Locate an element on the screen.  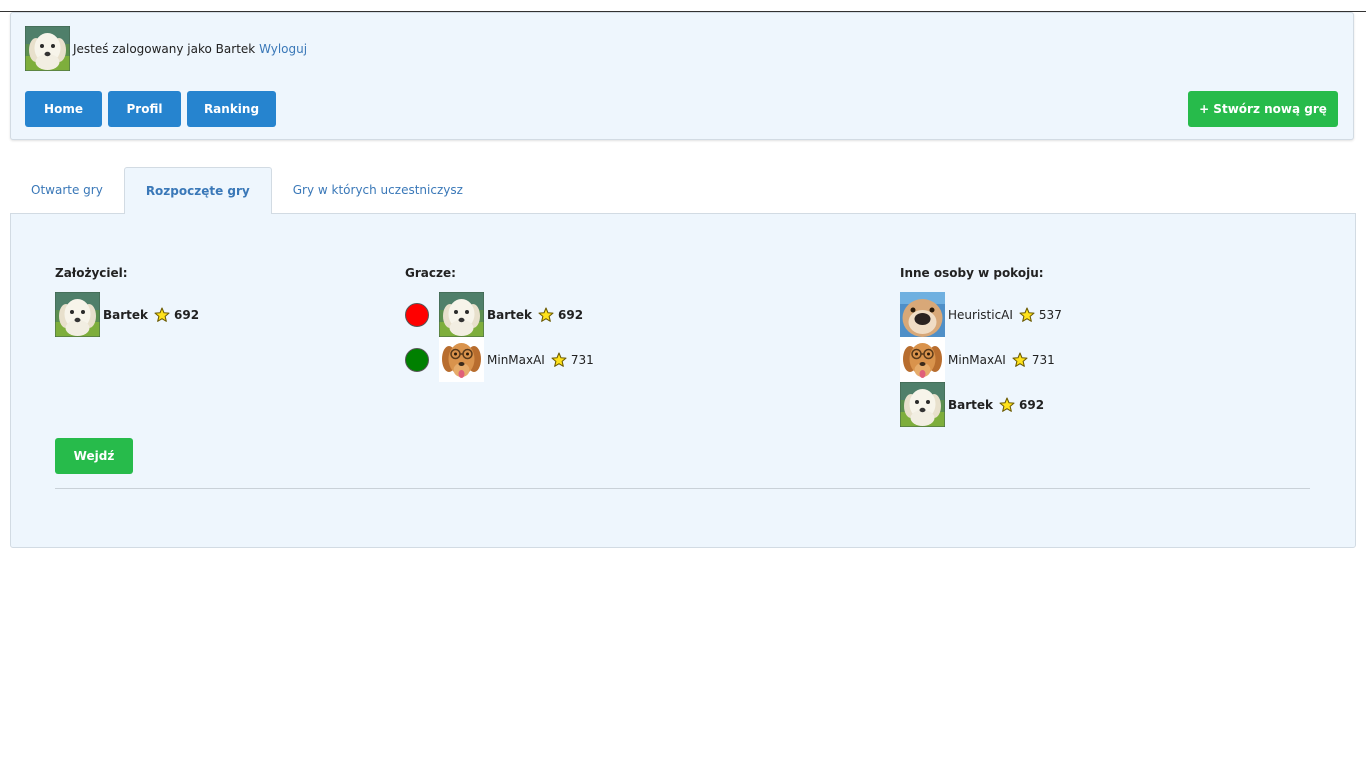
other-person-entry: MinMaxAI 731 is located at coordinates (981, 359).